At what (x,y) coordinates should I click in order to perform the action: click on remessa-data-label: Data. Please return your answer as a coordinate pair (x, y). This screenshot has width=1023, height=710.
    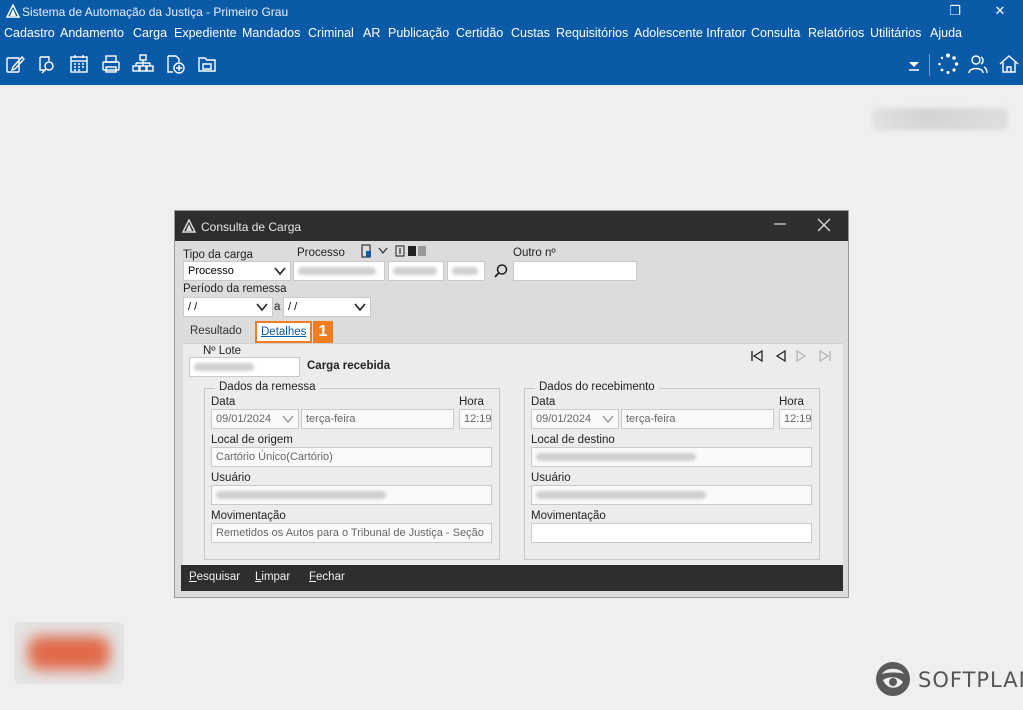
    Looking at the image, I should click on (223, 402).